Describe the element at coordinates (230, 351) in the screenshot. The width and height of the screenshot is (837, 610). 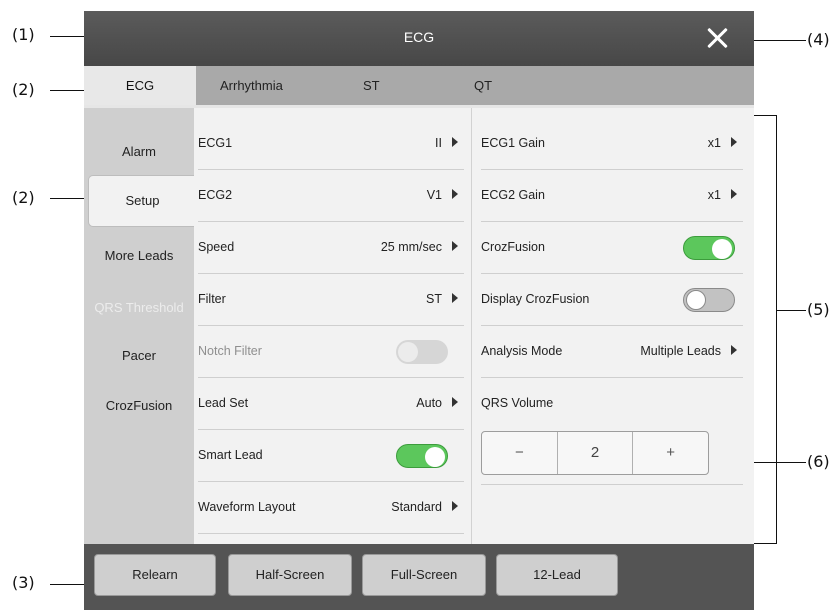
I see `setting-label: Notch Filter` at that location.